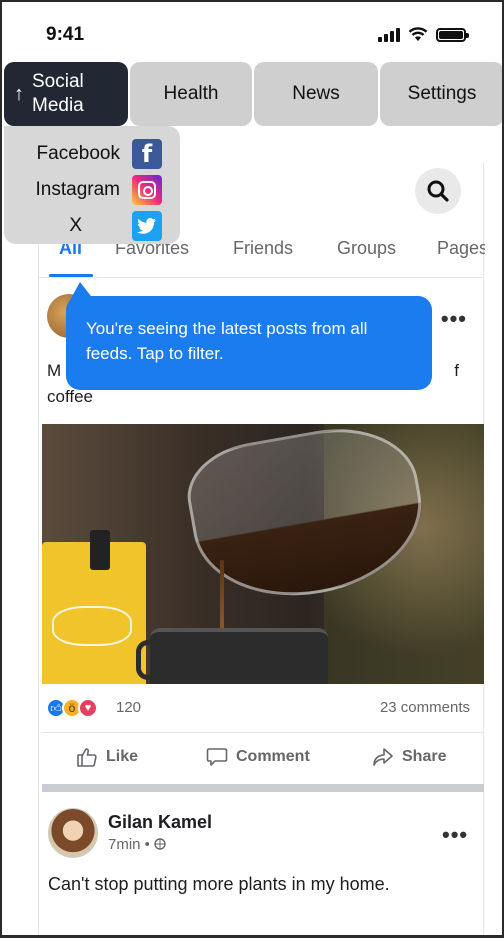  I want to click on dropdown-item-facebook: Facebook f, so click(92, 154).